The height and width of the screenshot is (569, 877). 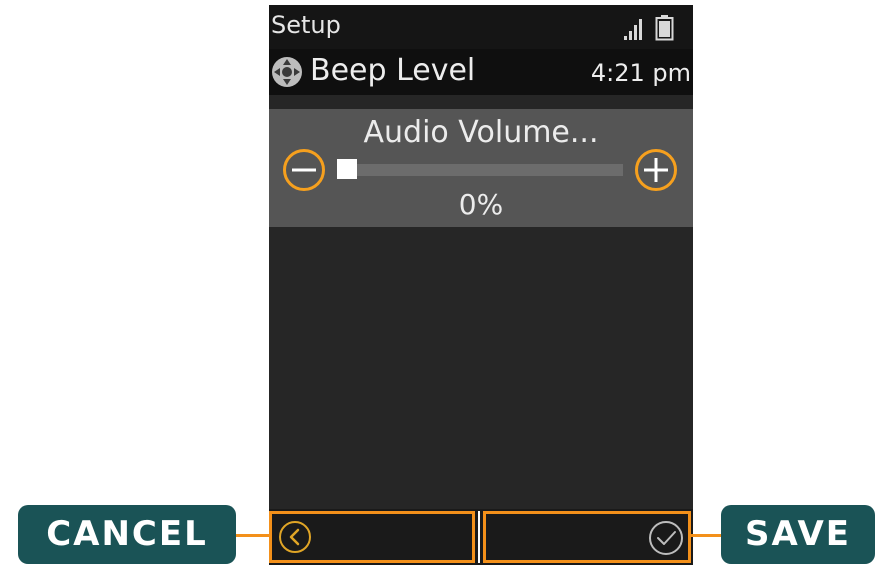 What do you see at coordinates (372, 537) in the screenshot?
I see `cancel-softkey` at bounding box center [372, 537].